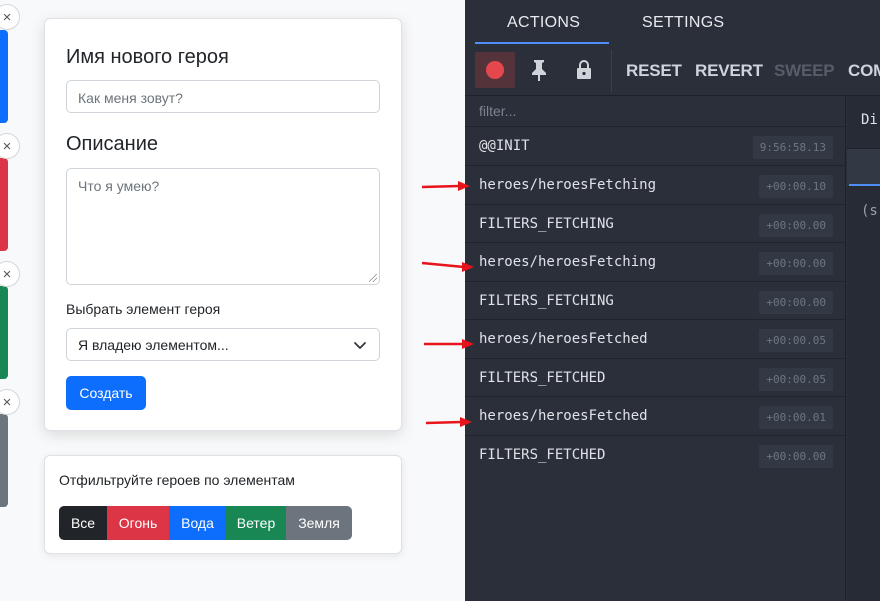  What do you see at coordinates (654, 71) in the screenshot?
I see `reset-button: RESET` at bounding box center [654, 71].